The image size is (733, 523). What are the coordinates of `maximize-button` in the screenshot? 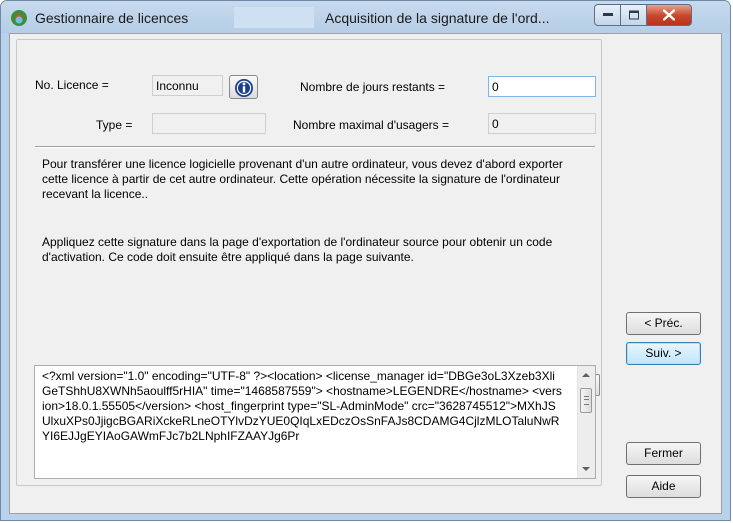 It's located at (634, 15).